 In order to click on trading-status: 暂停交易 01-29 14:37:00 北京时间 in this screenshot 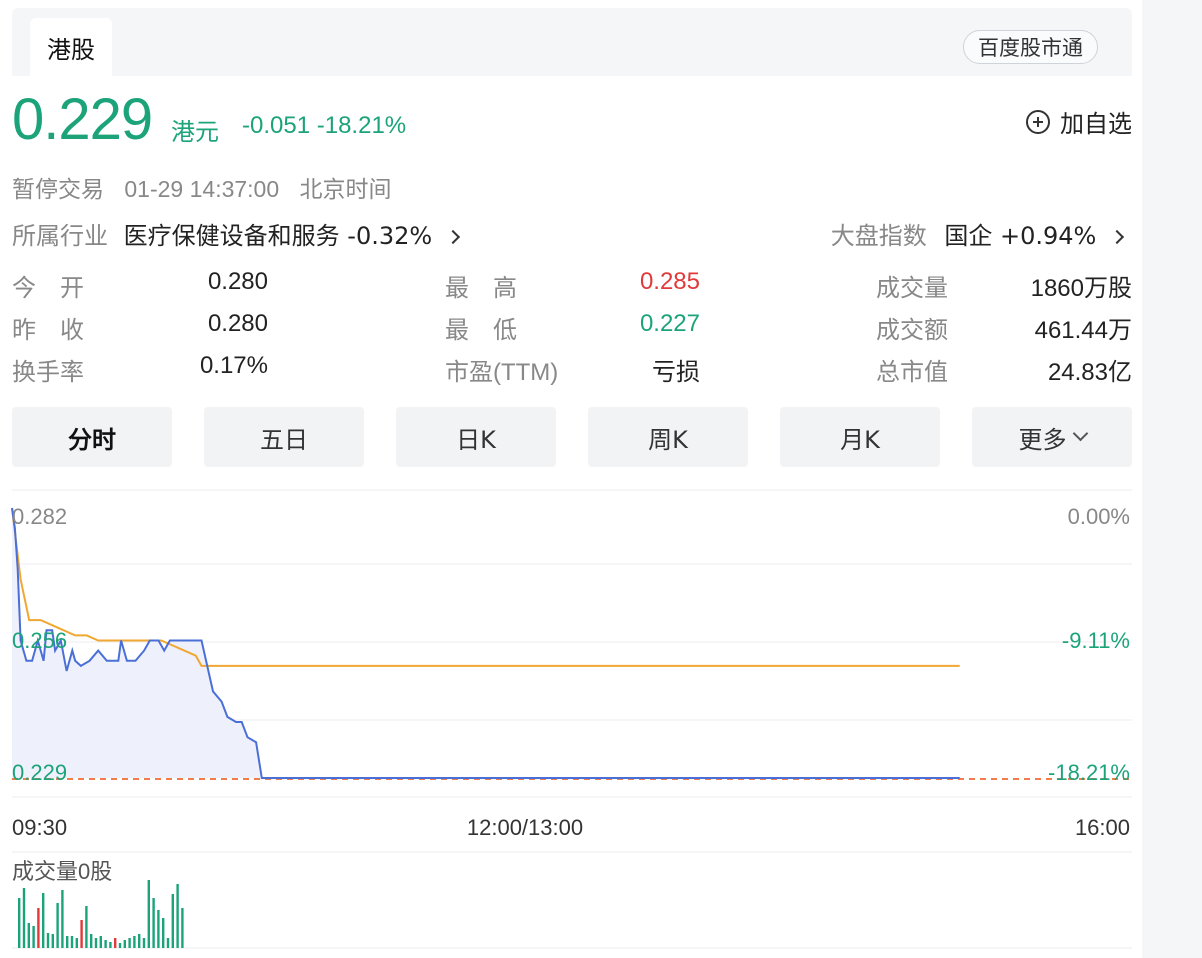, I will do `click(209, 187)`.